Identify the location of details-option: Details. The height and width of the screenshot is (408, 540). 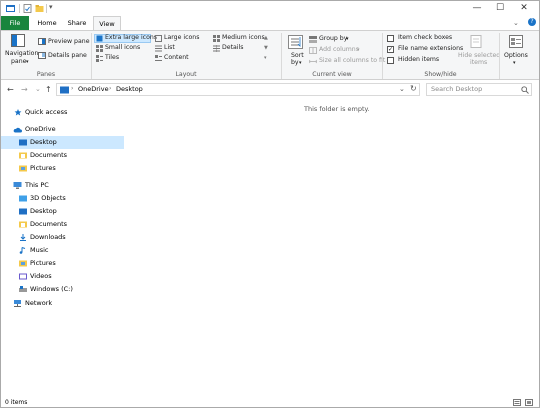
(232, 48).